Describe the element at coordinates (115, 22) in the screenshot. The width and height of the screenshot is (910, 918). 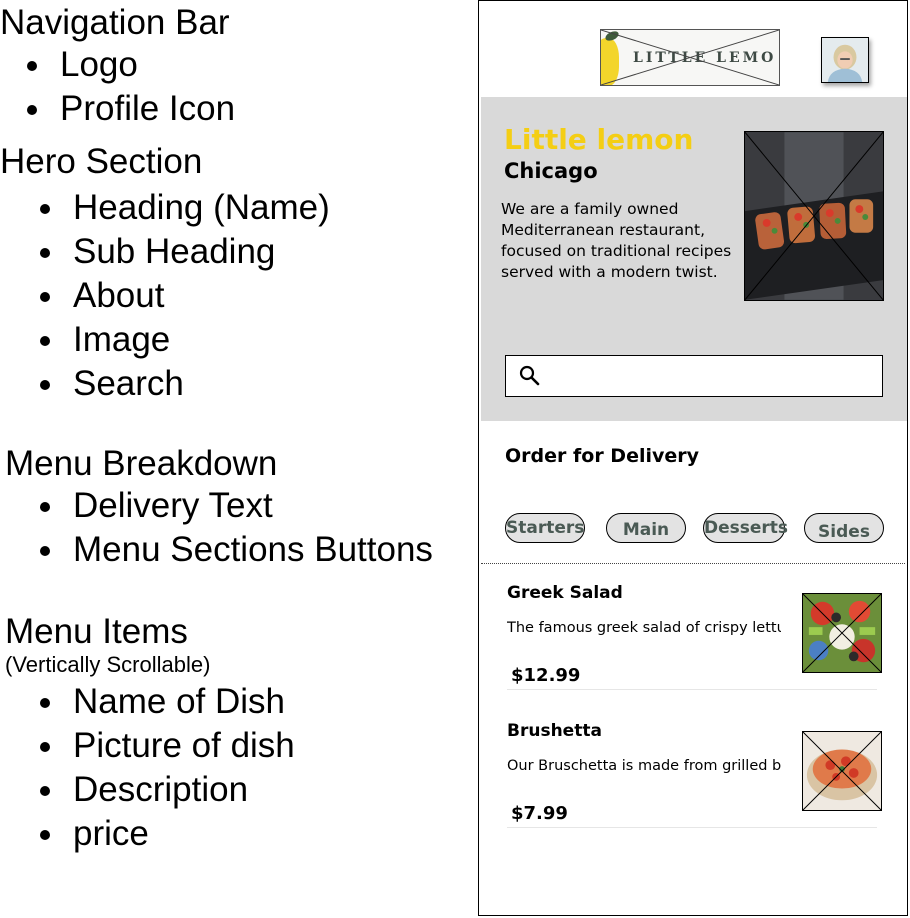
I see `annotation-title: Navigation Bar` at that location.